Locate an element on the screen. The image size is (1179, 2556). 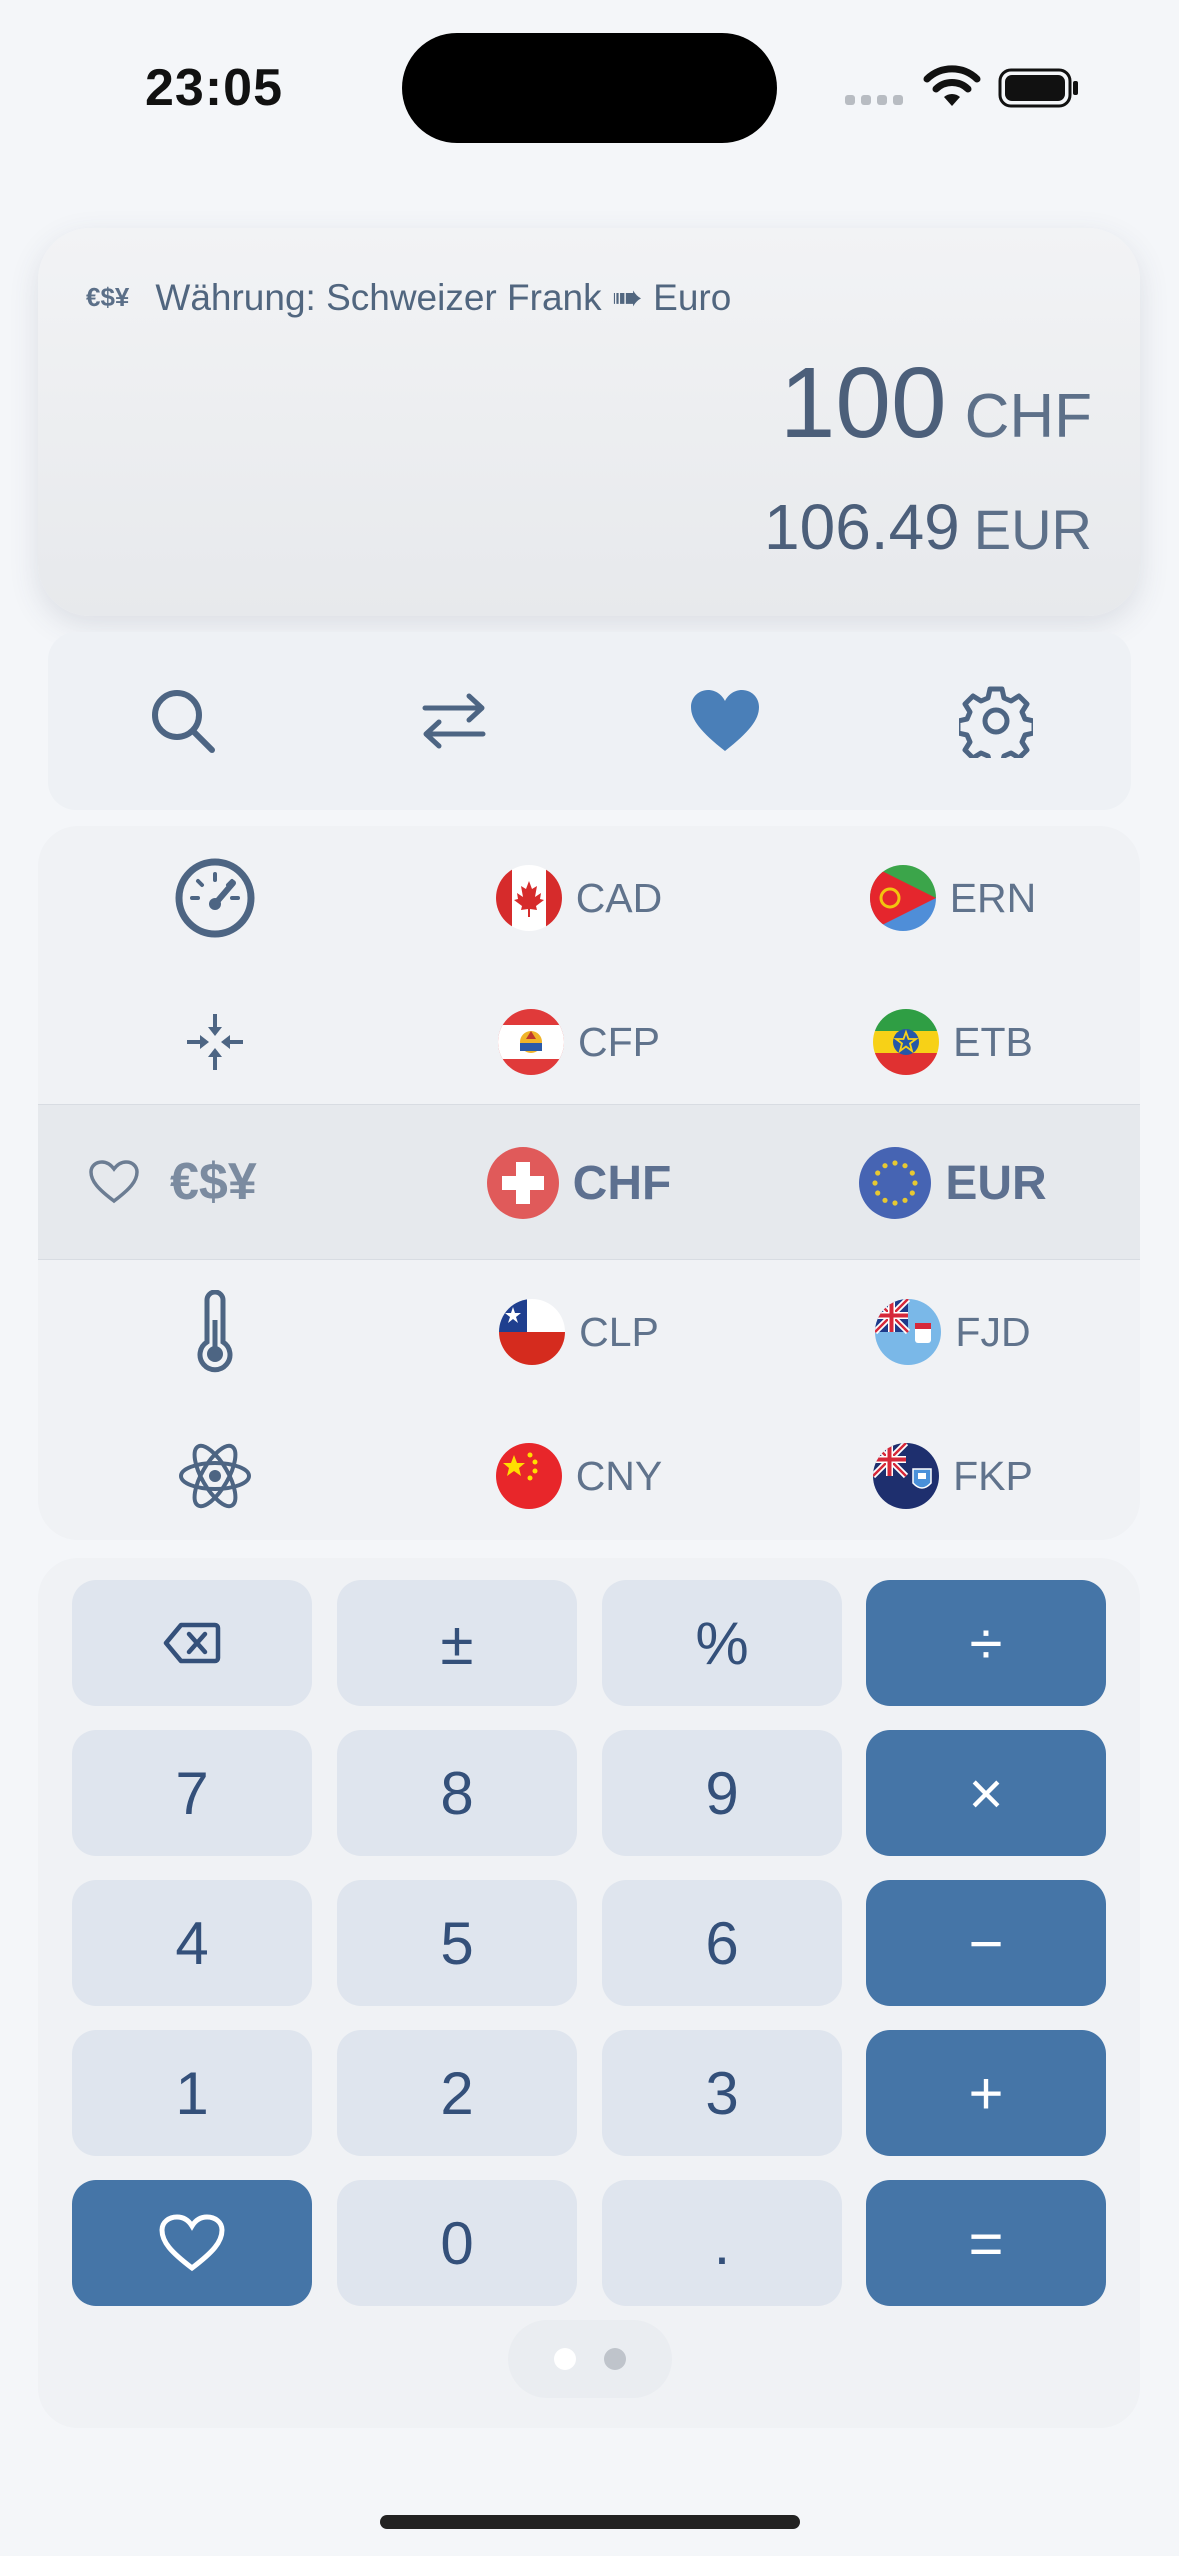
search-button is located at coordinates (183, 721).